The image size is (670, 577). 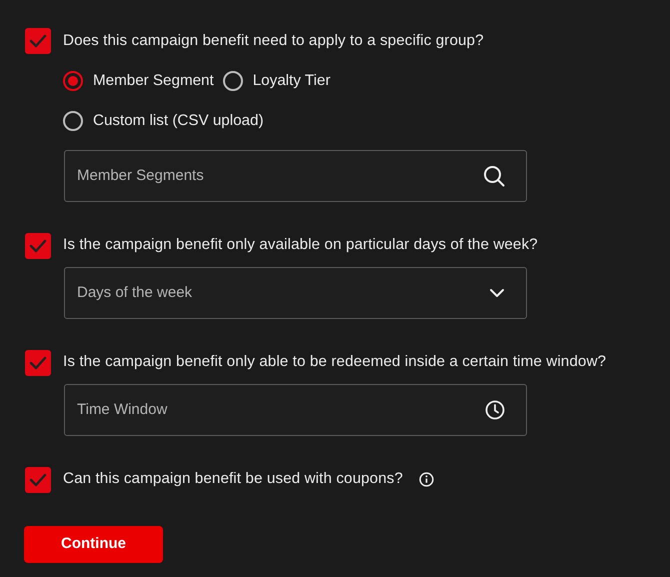 What do you see at coordinates (497, 293) in the screenshot?
I see `chevron-down-icon` at bounding box center [497, 293].